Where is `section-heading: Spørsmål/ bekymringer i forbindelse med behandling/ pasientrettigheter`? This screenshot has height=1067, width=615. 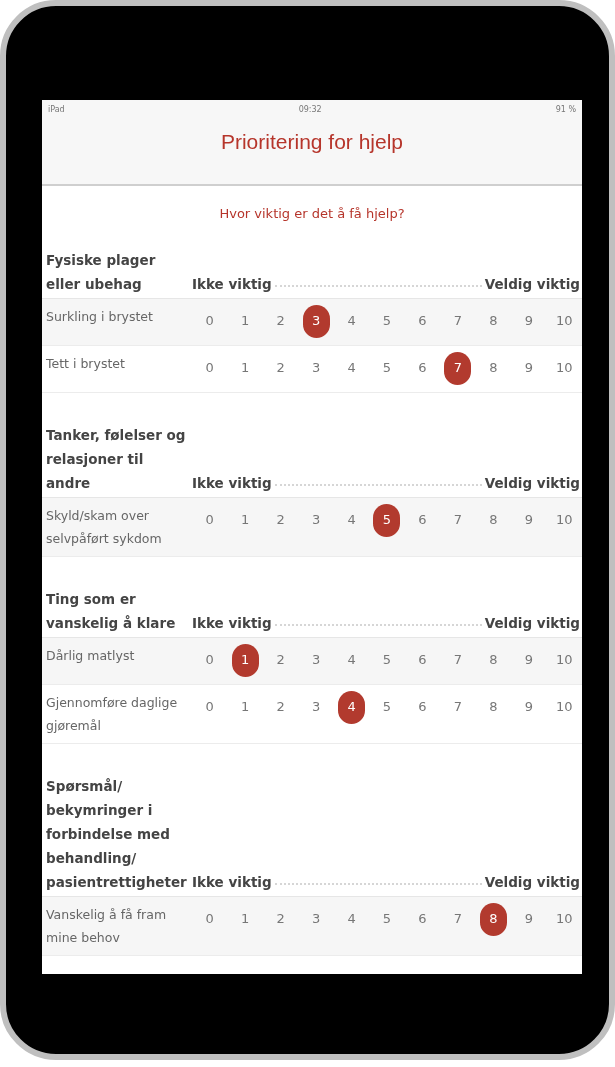
section-heading: Spørsmål/ bekymringer i forbindelse med behandling/ pasientrettigheter is located at coordinates (116, 834).